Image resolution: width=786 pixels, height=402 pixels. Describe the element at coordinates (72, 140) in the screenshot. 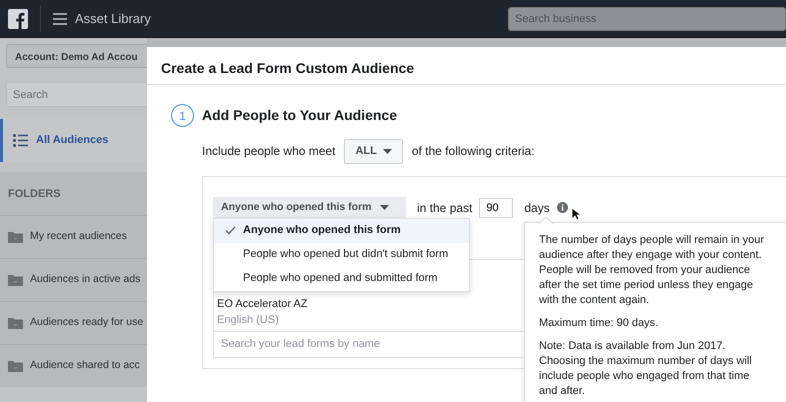

I see `nav-label: All Audiences` at that location.